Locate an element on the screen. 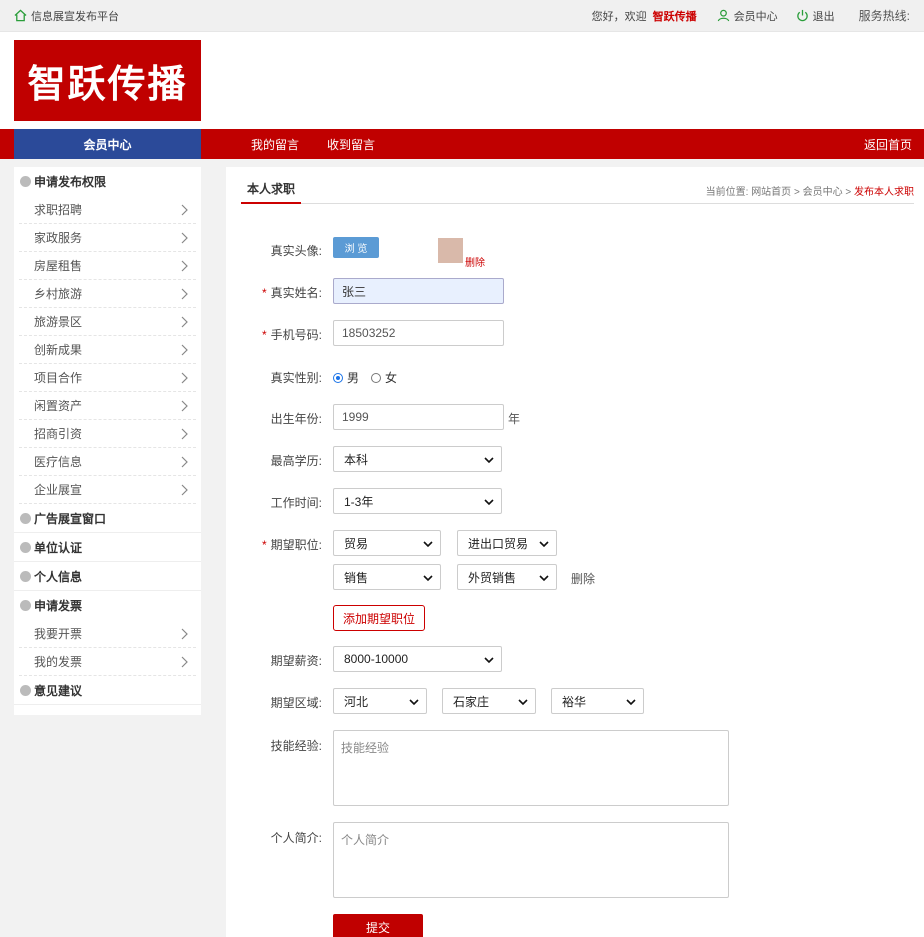 The image size is (924, 937). site-logo: 智跃传播 is located at coordinates (107, 80).